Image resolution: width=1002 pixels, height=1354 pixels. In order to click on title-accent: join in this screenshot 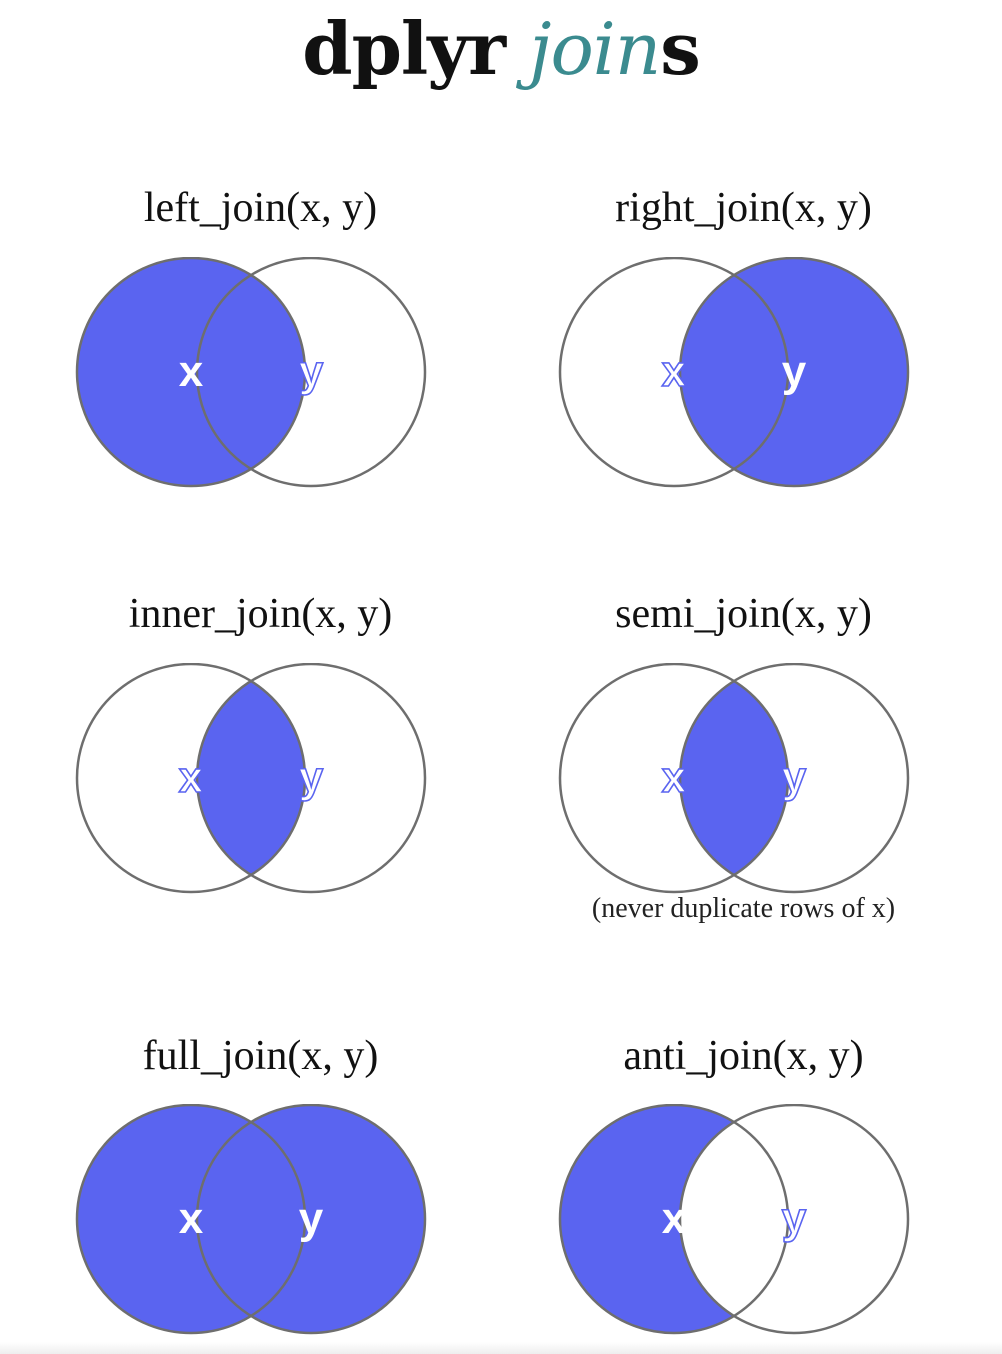, I will do `click(595, 49)`.